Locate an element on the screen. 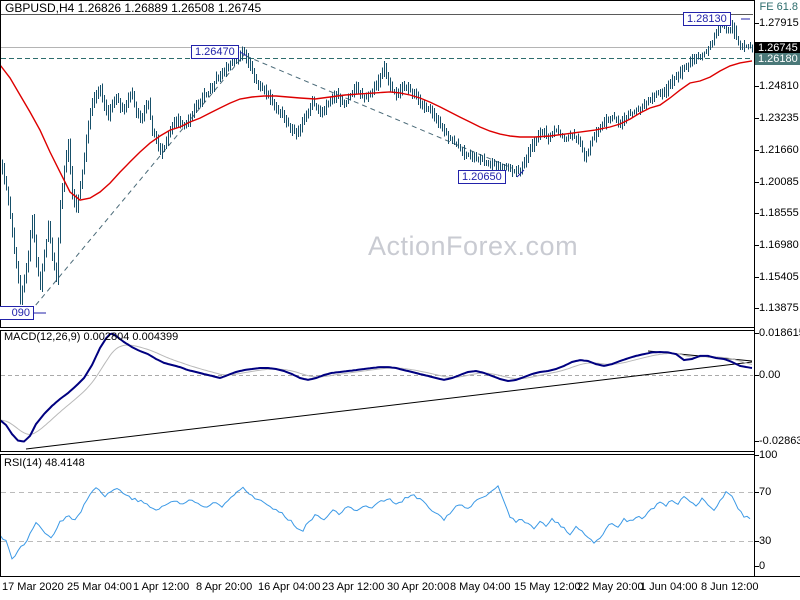 Image resolution: width=800 pixels, height=600 pixels. time-tick-label: 16 Apr 04:00 is located at coordinates (289, 587).